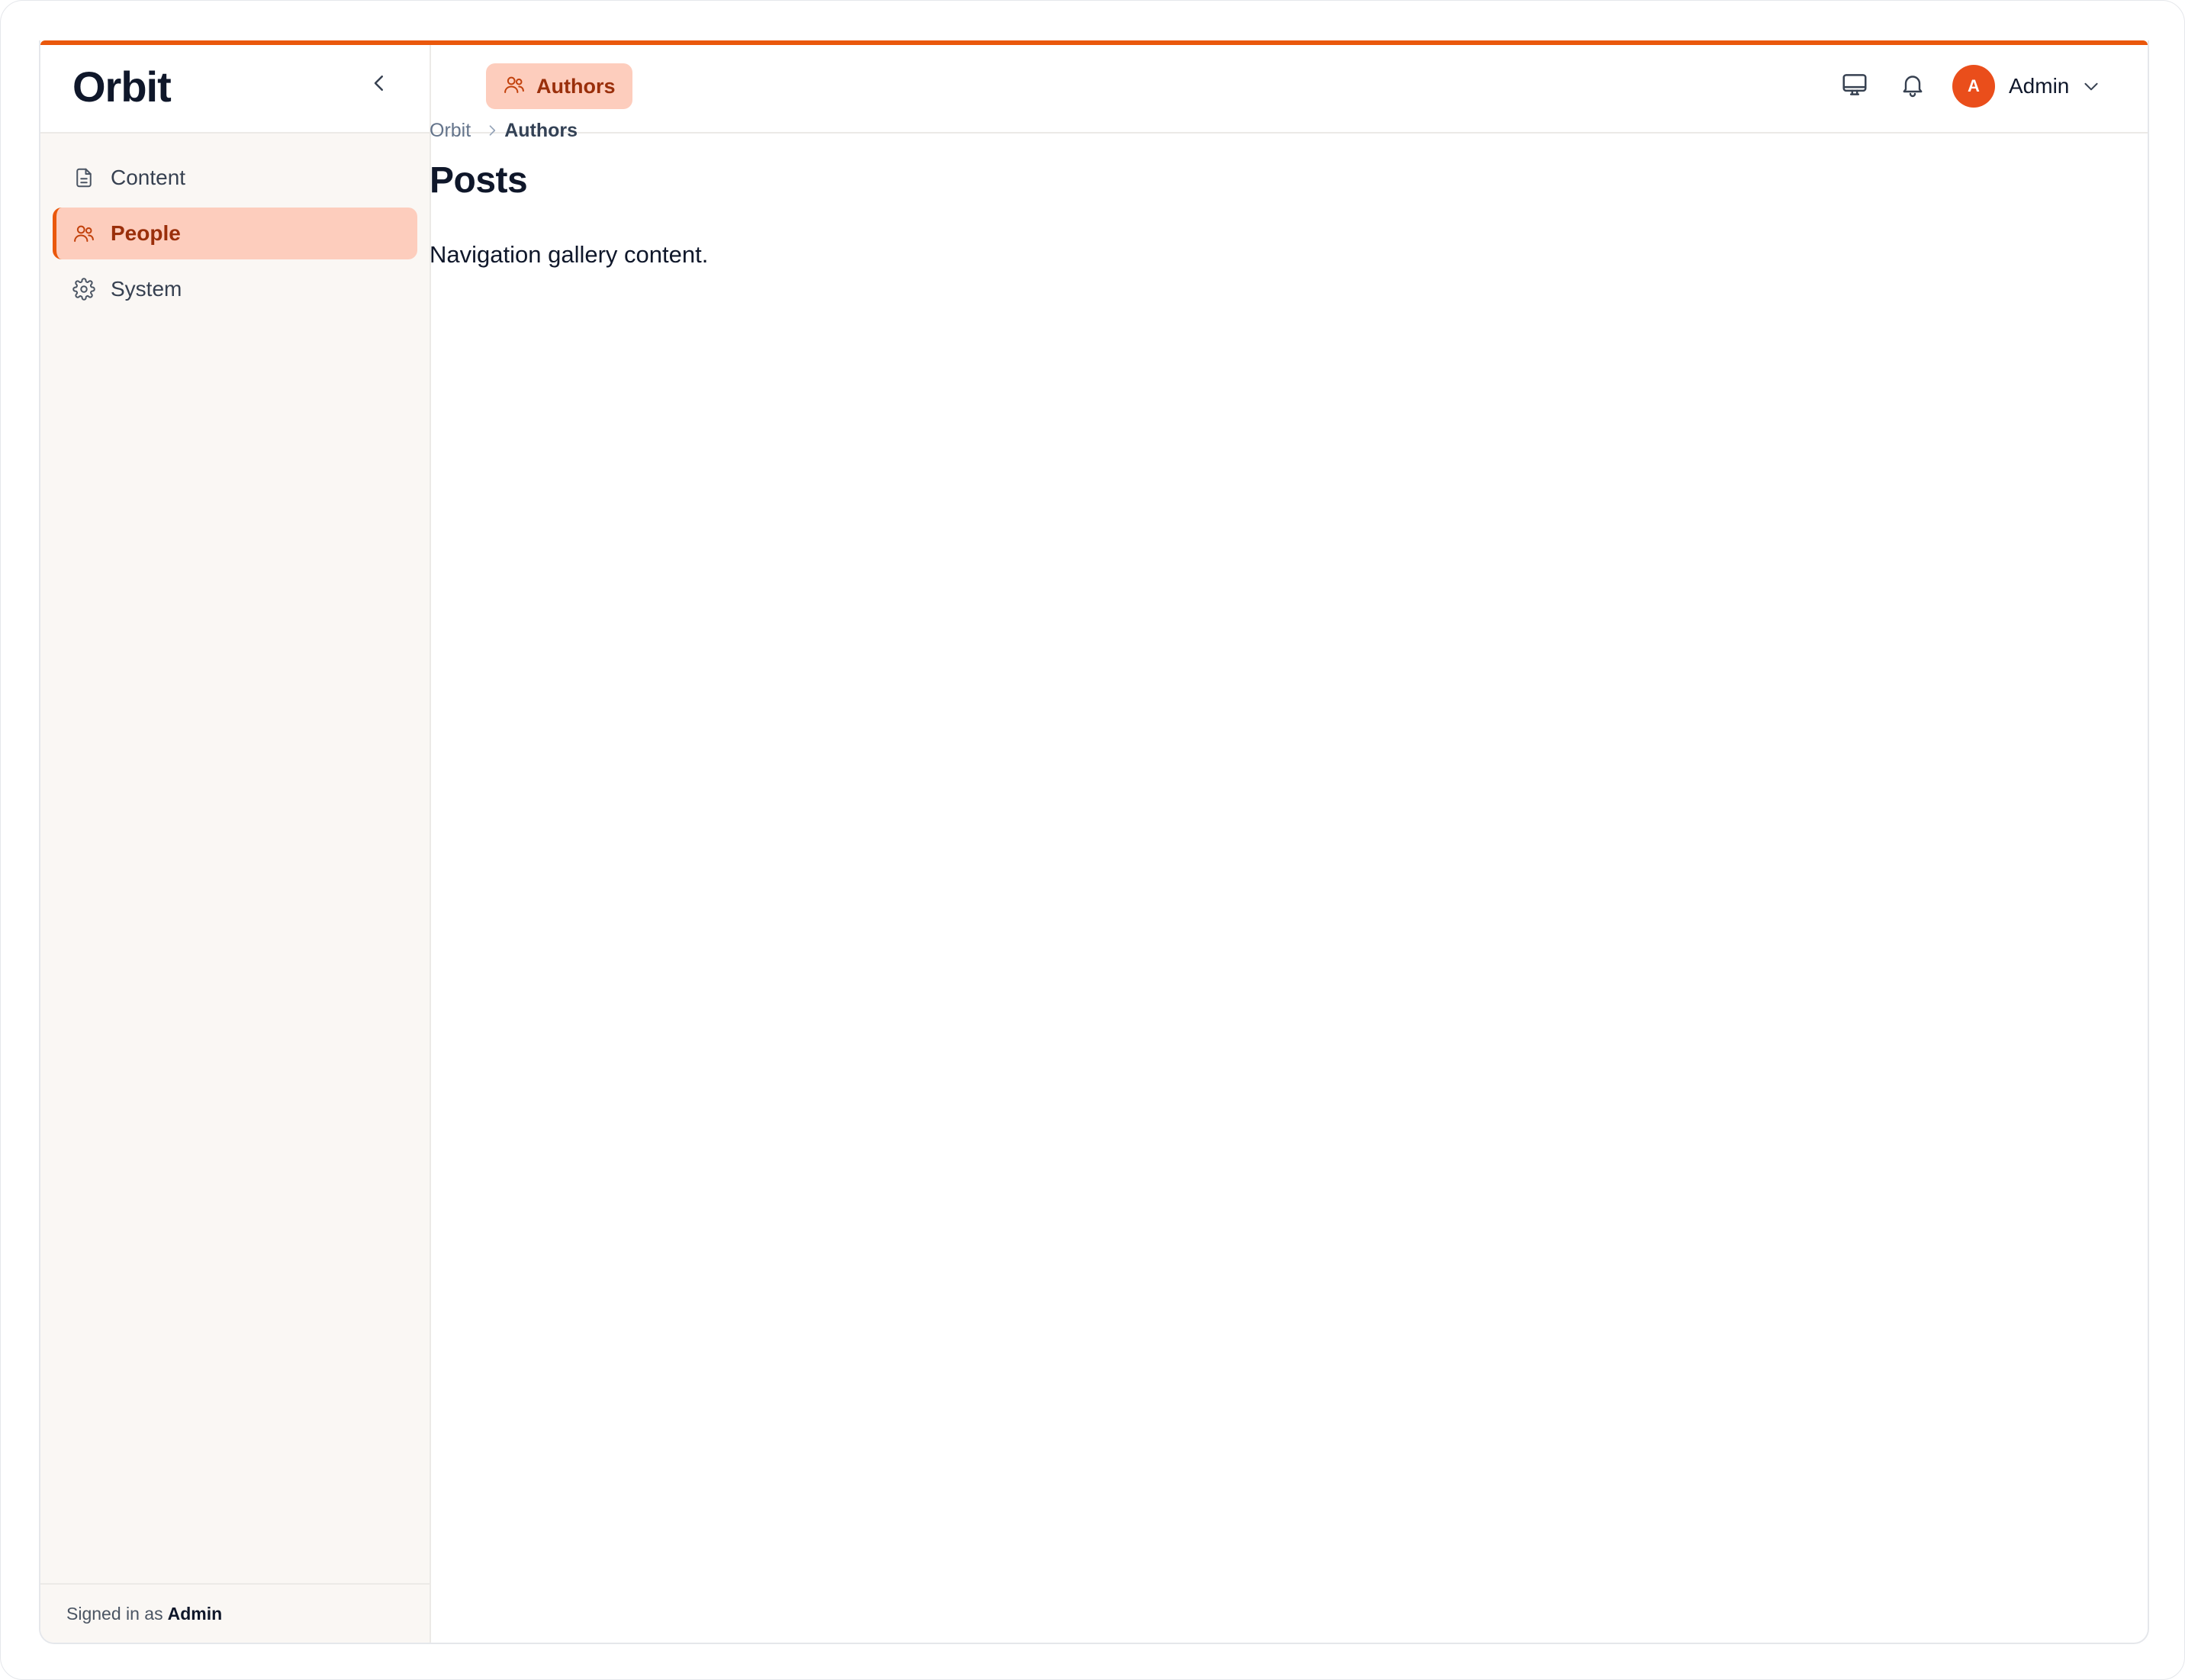  I want to click on sidebar-item-content: Content, so click(235, 178).